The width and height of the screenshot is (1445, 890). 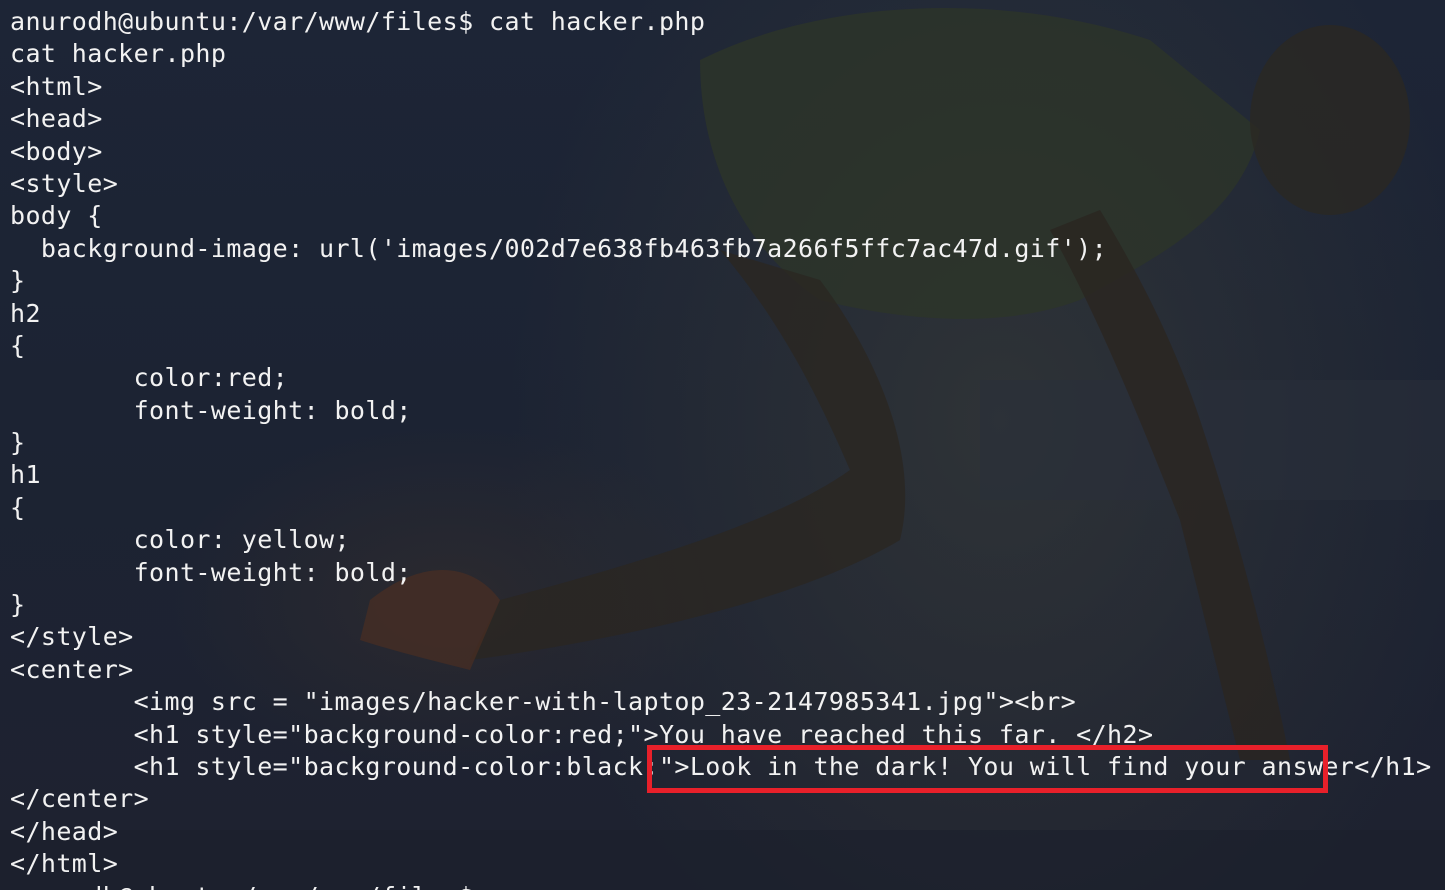 I want to click on terminal-line: </style>, so click(x=72, y=637).